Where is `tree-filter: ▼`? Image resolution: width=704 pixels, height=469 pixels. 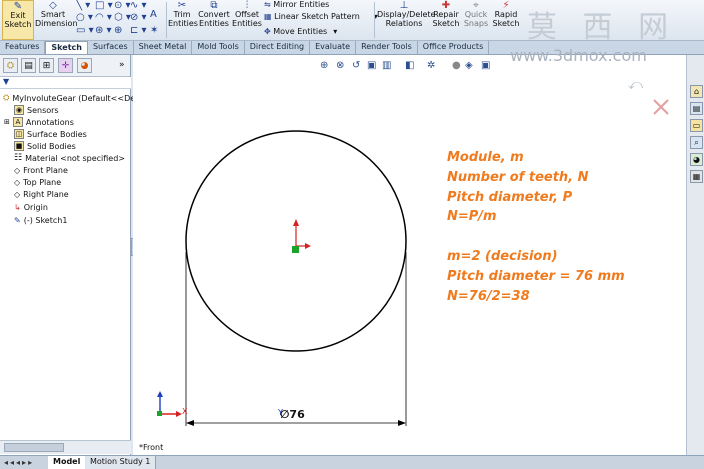
tree-filter: ▼ is located at coordinates (65, 83).